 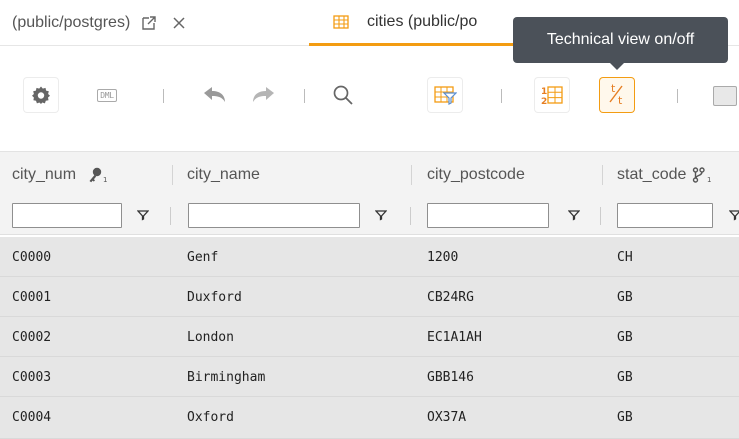 I want to click on tooltip: Technical view on/off, so click(x=620, y=40).